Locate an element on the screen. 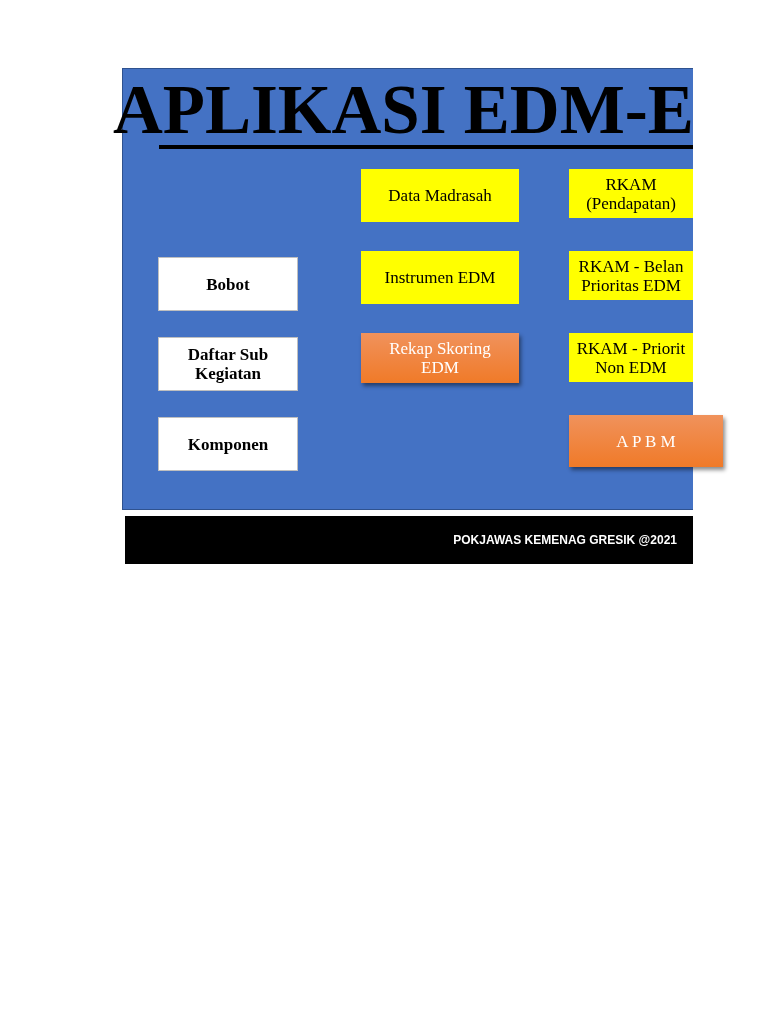 The height and width of the screenshot is (1024, 768). menu-button: Bobot is located at coordinates (228, 284).